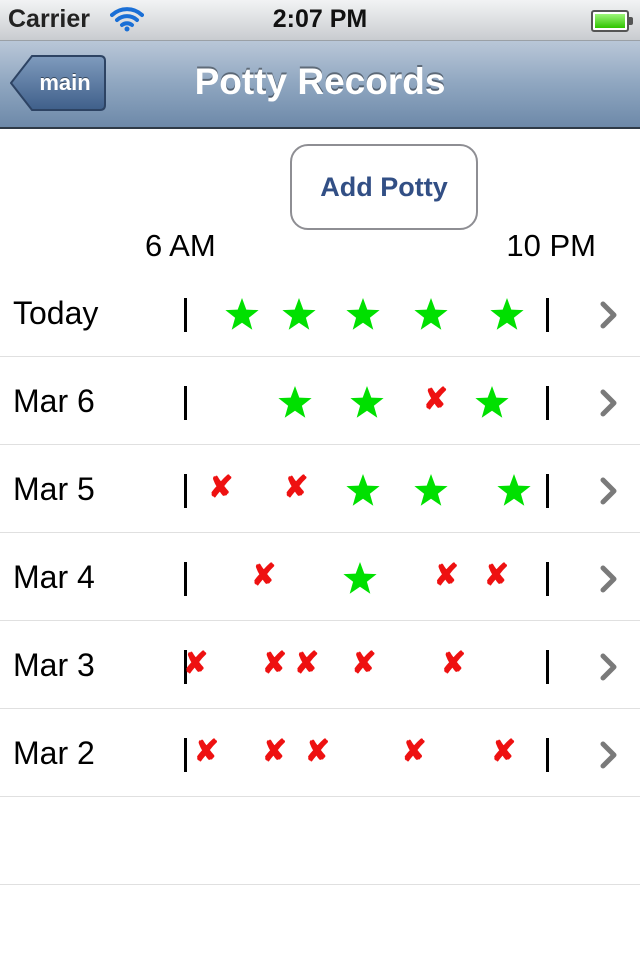  I want to click on battery-icon, so click(612, 21).